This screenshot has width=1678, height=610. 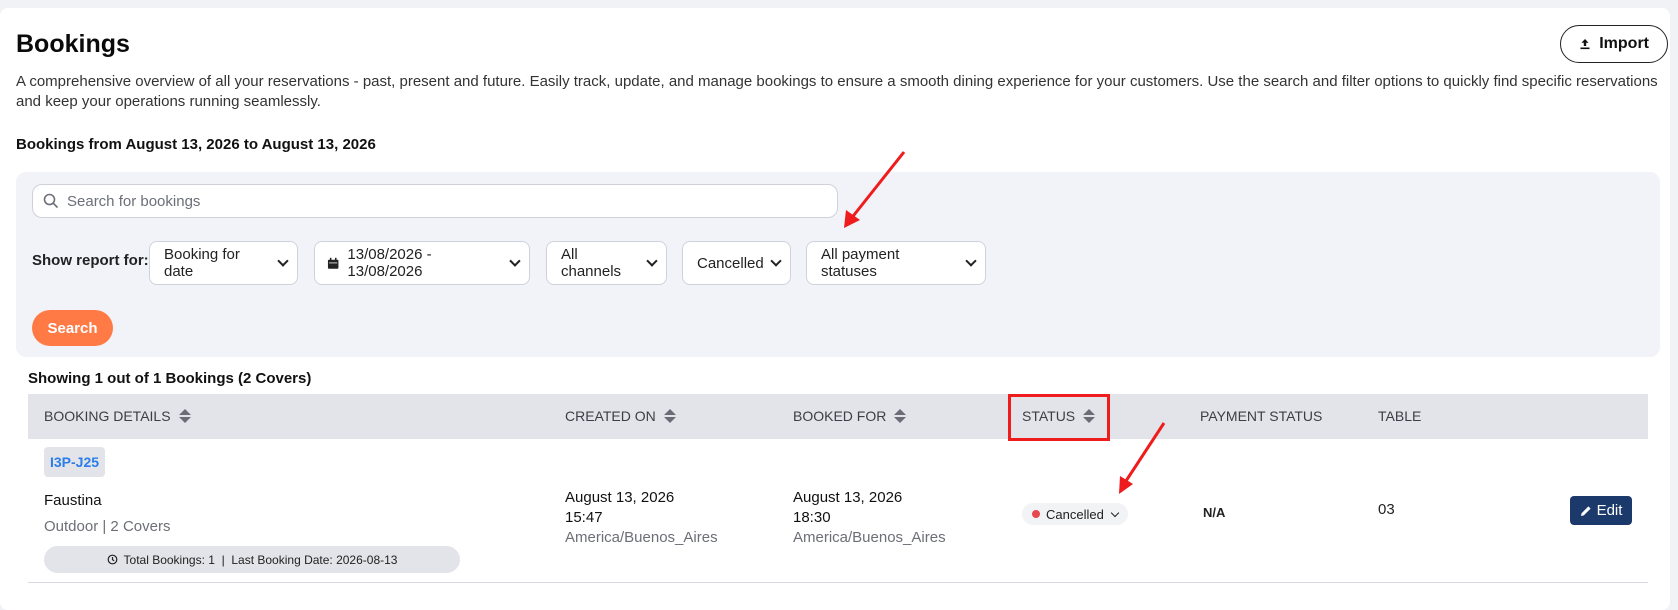 I want to click on status-value: Cancelled, so click(x=730, y=263).